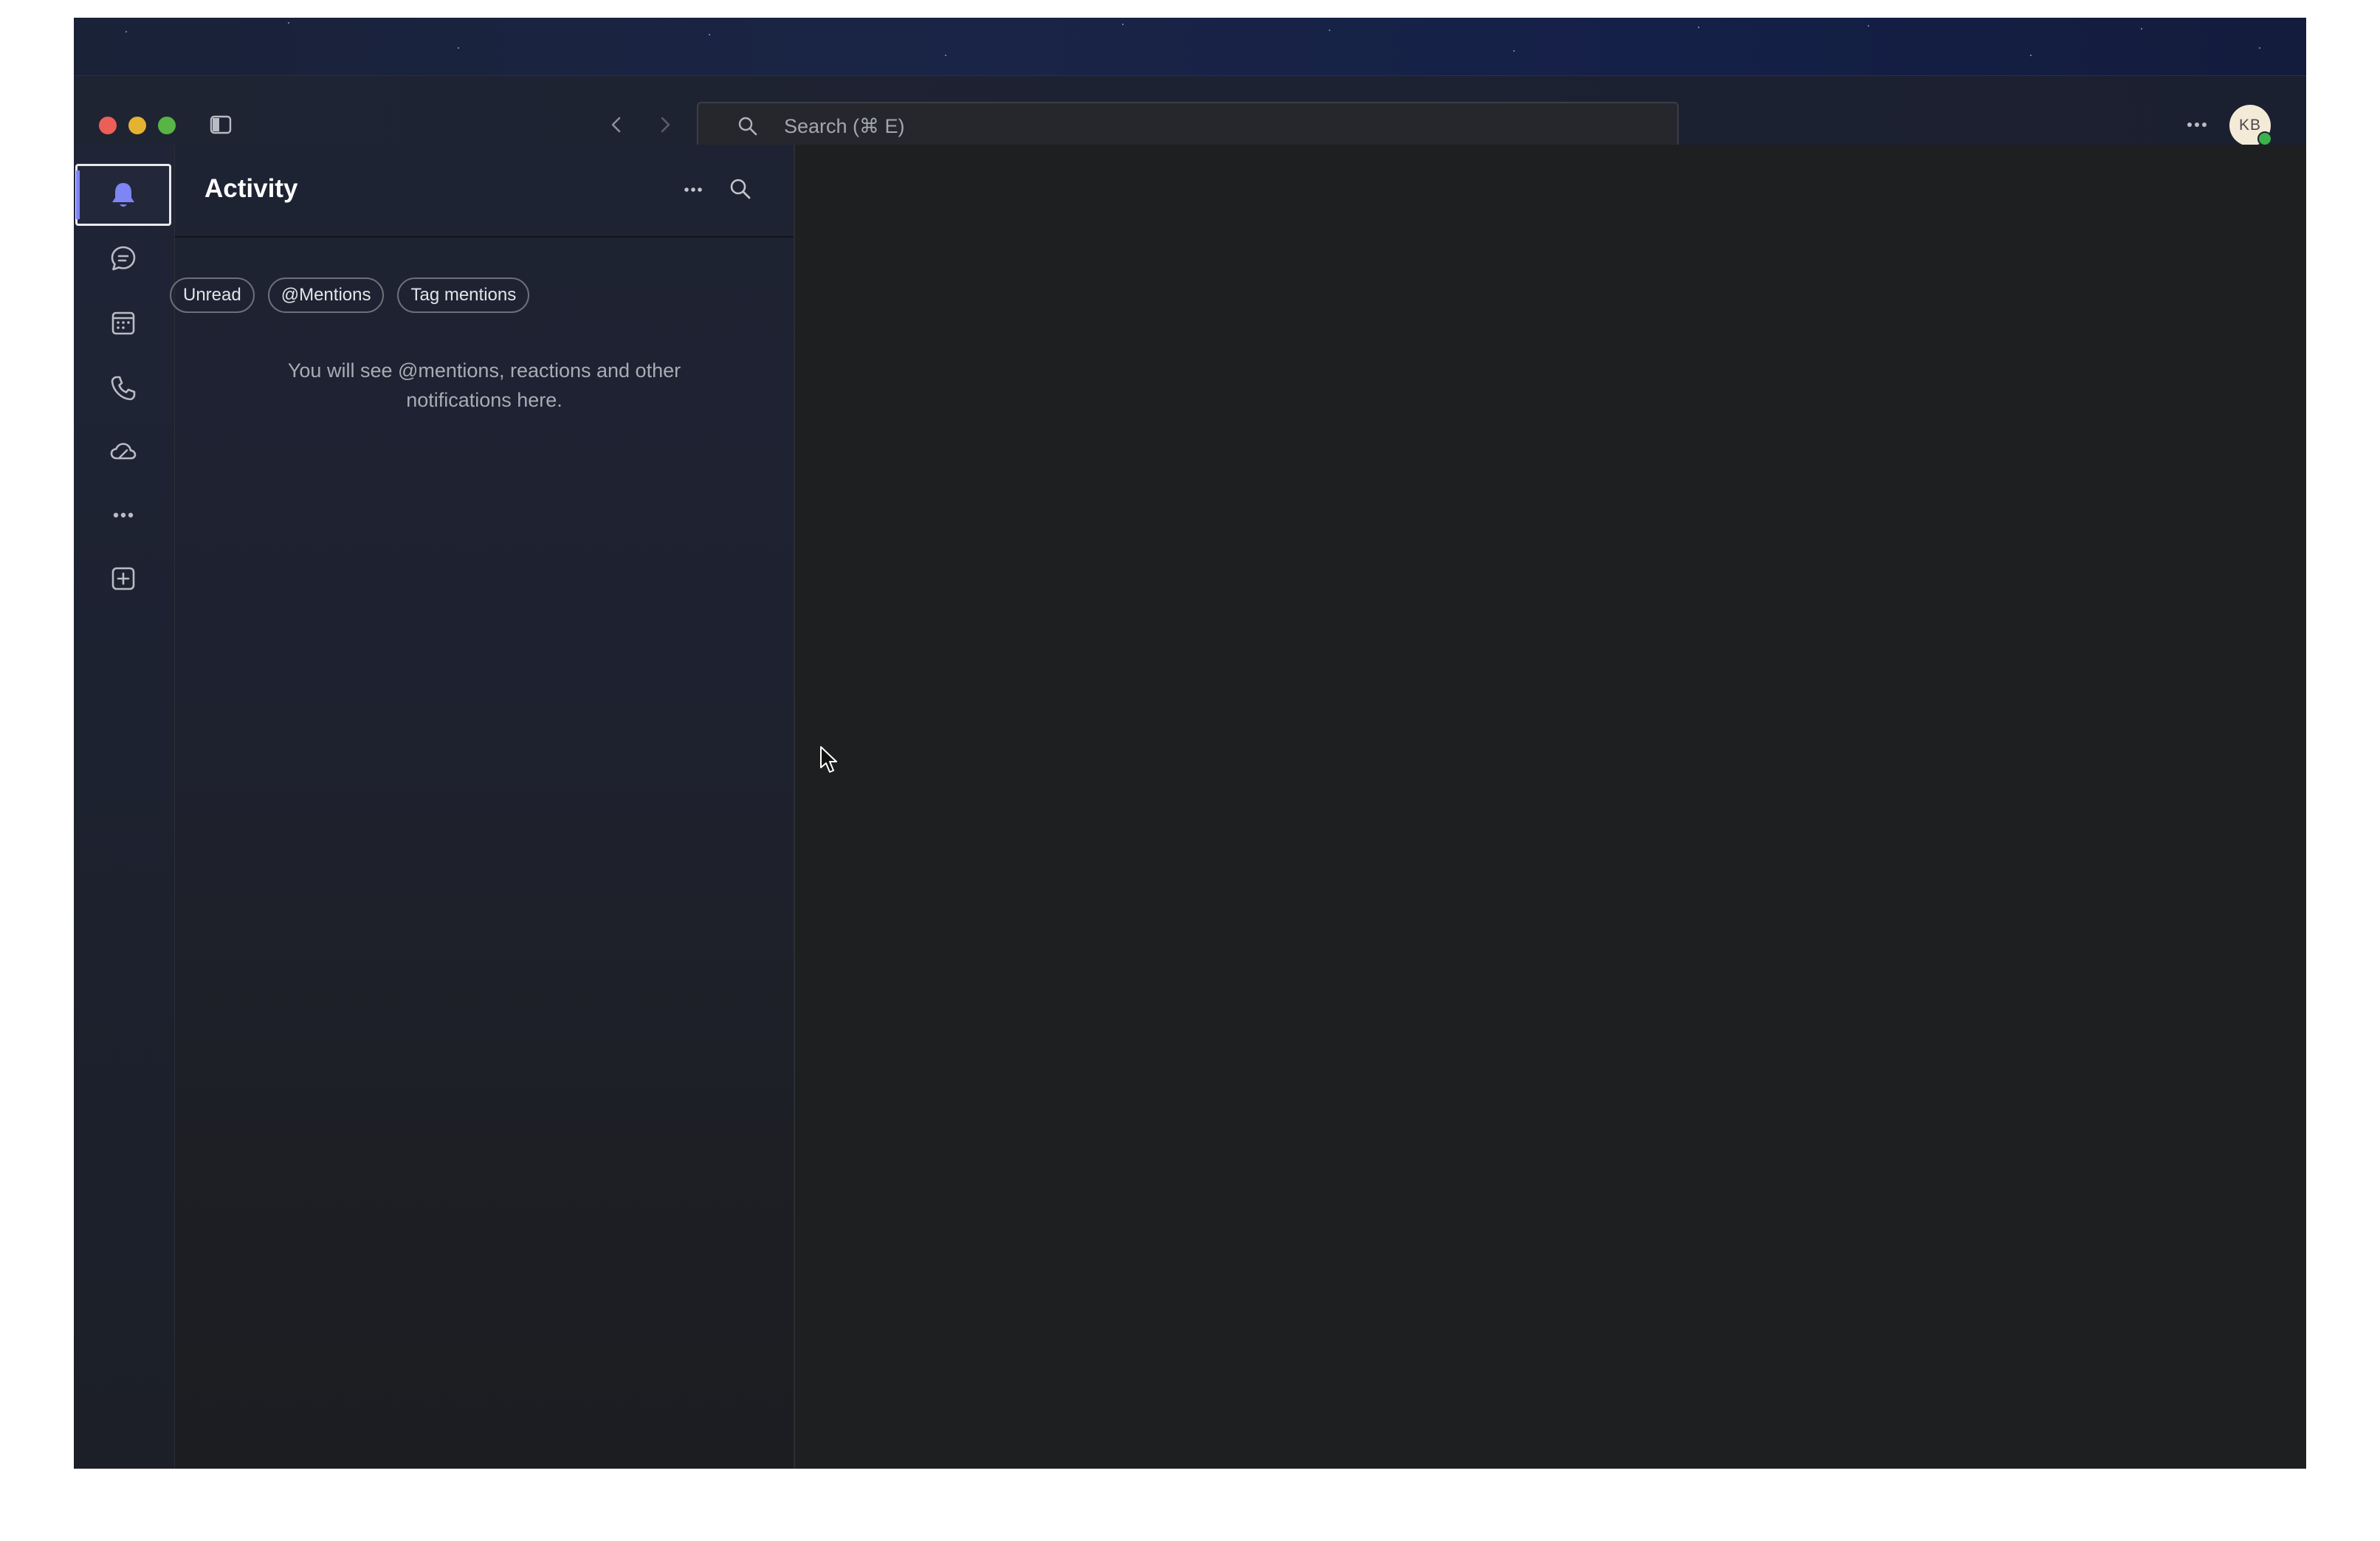 This screenshot has height=1541, width=2380. I want to click on calendar-icon, so click(123, 323).